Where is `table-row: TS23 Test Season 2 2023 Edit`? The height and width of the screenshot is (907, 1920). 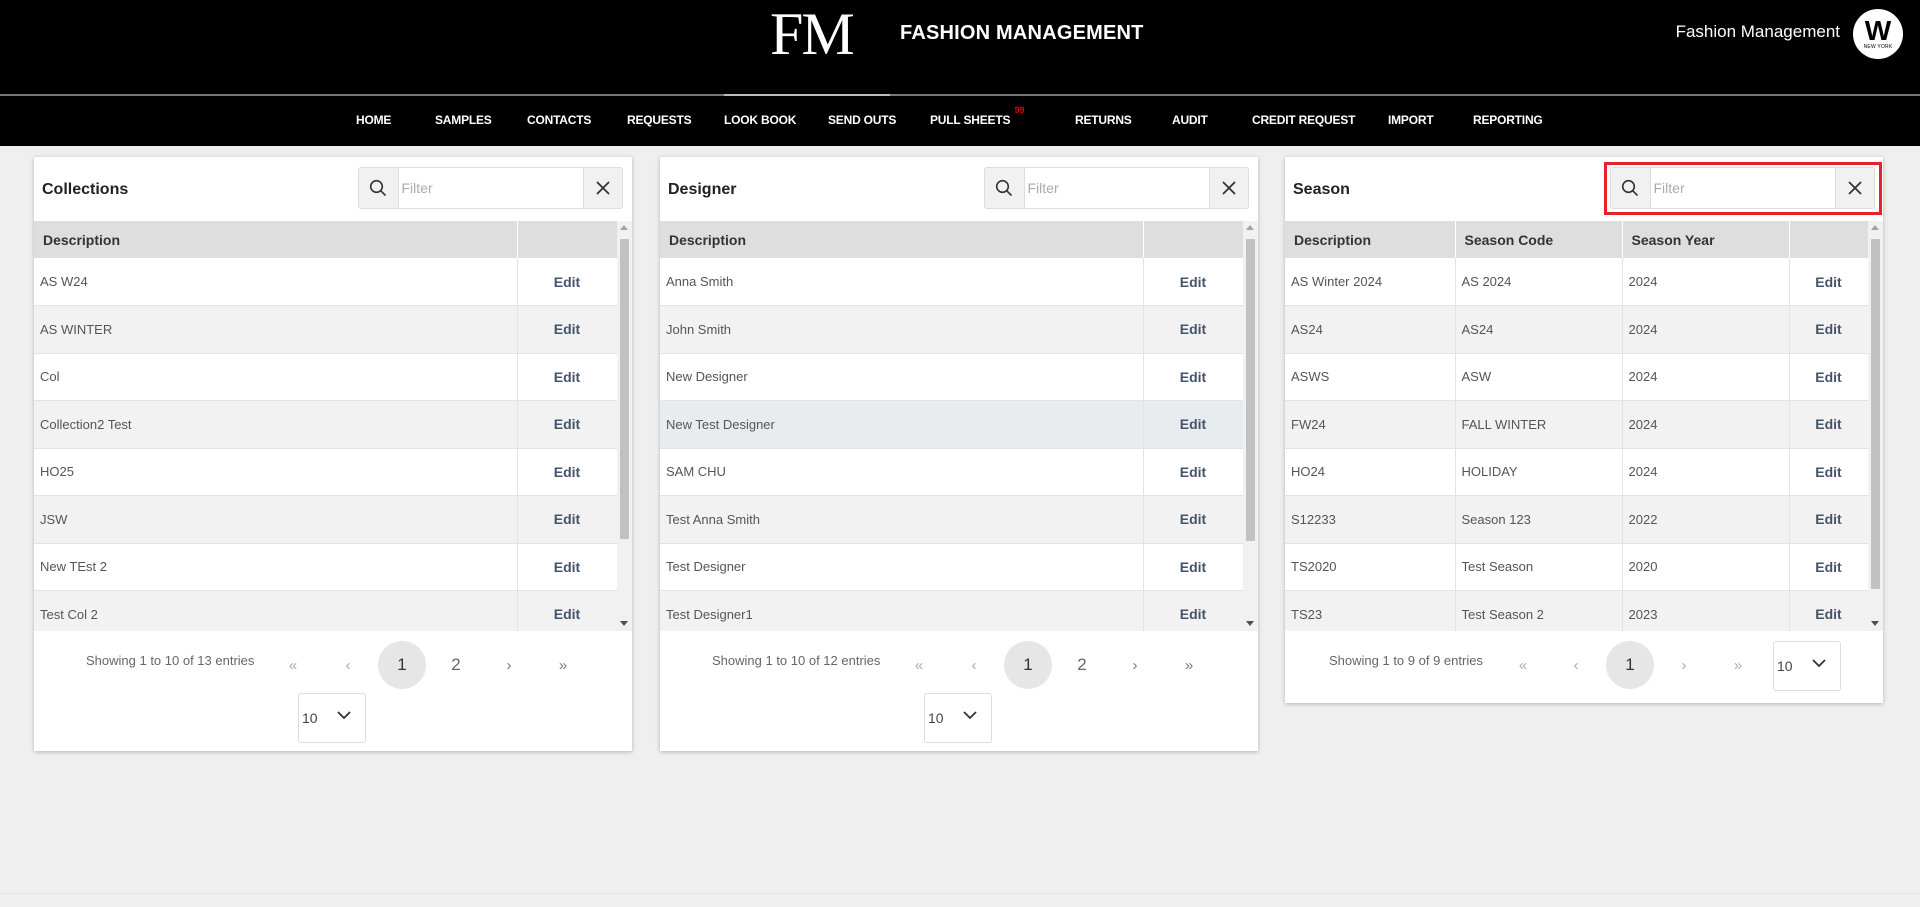
table-row: TS23 Test Season 2 2023 Edit is located at coordinates (1577, 610).